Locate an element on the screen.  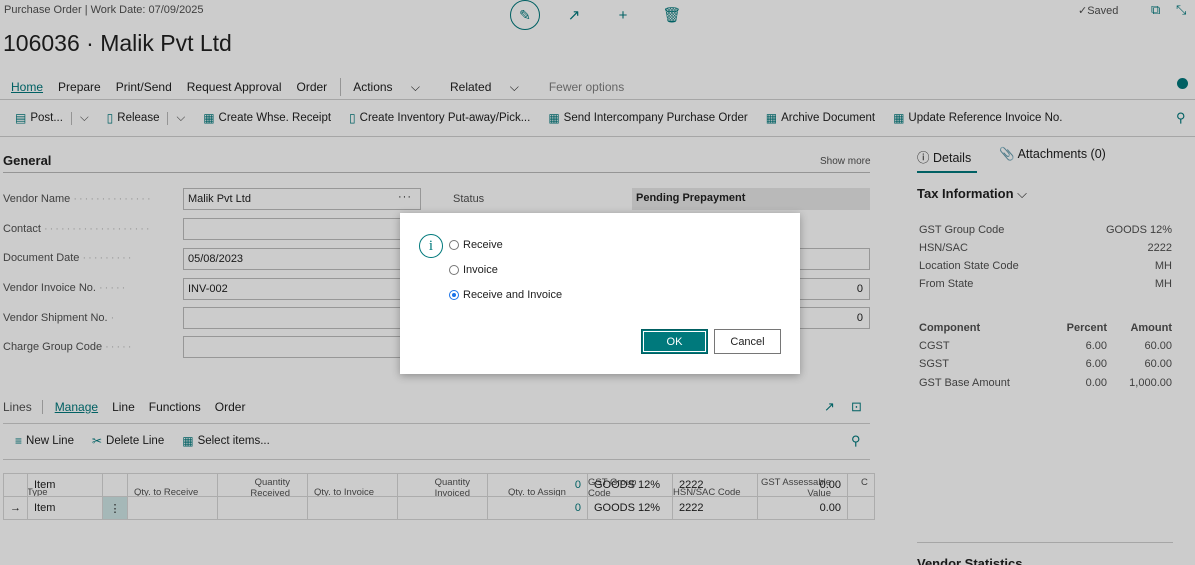
info-icon: i is located at coordinates (431, 246).